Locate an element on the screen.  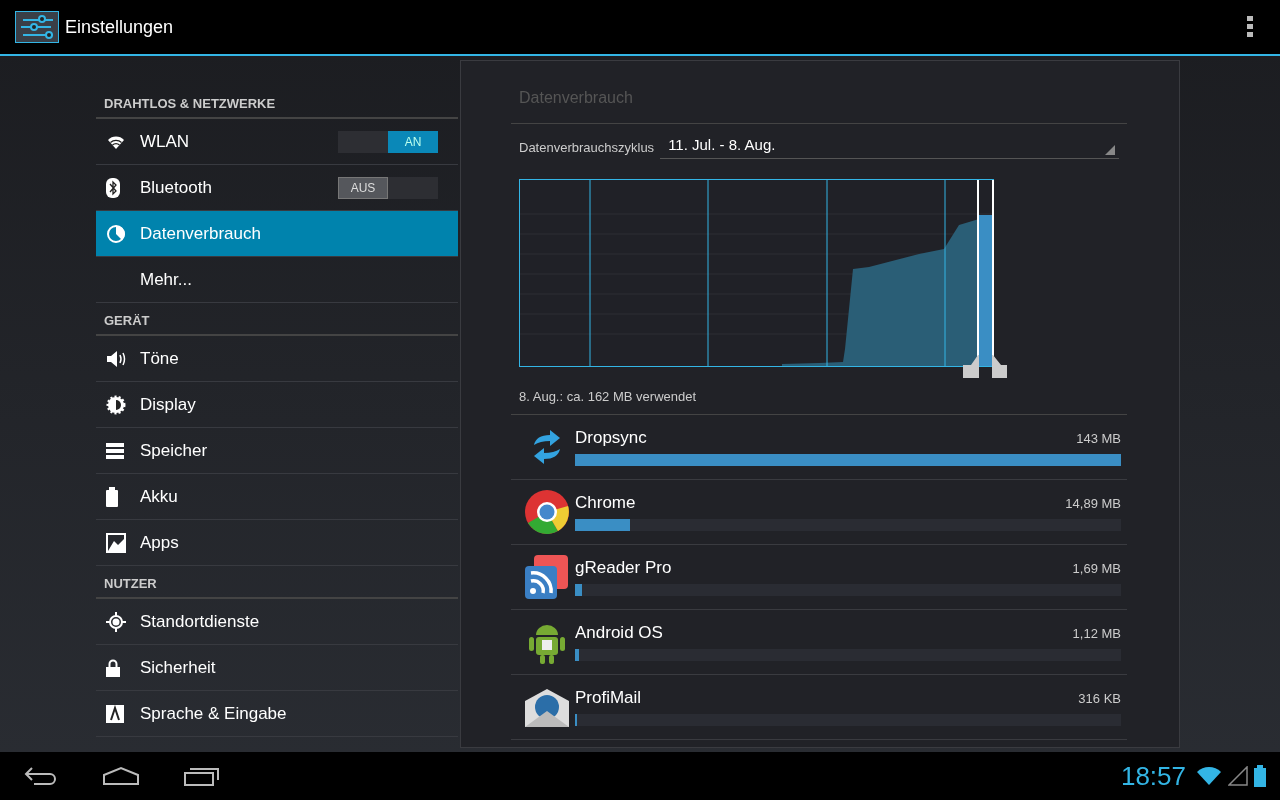
settings-label: Datenverbrauch is located at coordinates (201, 233).